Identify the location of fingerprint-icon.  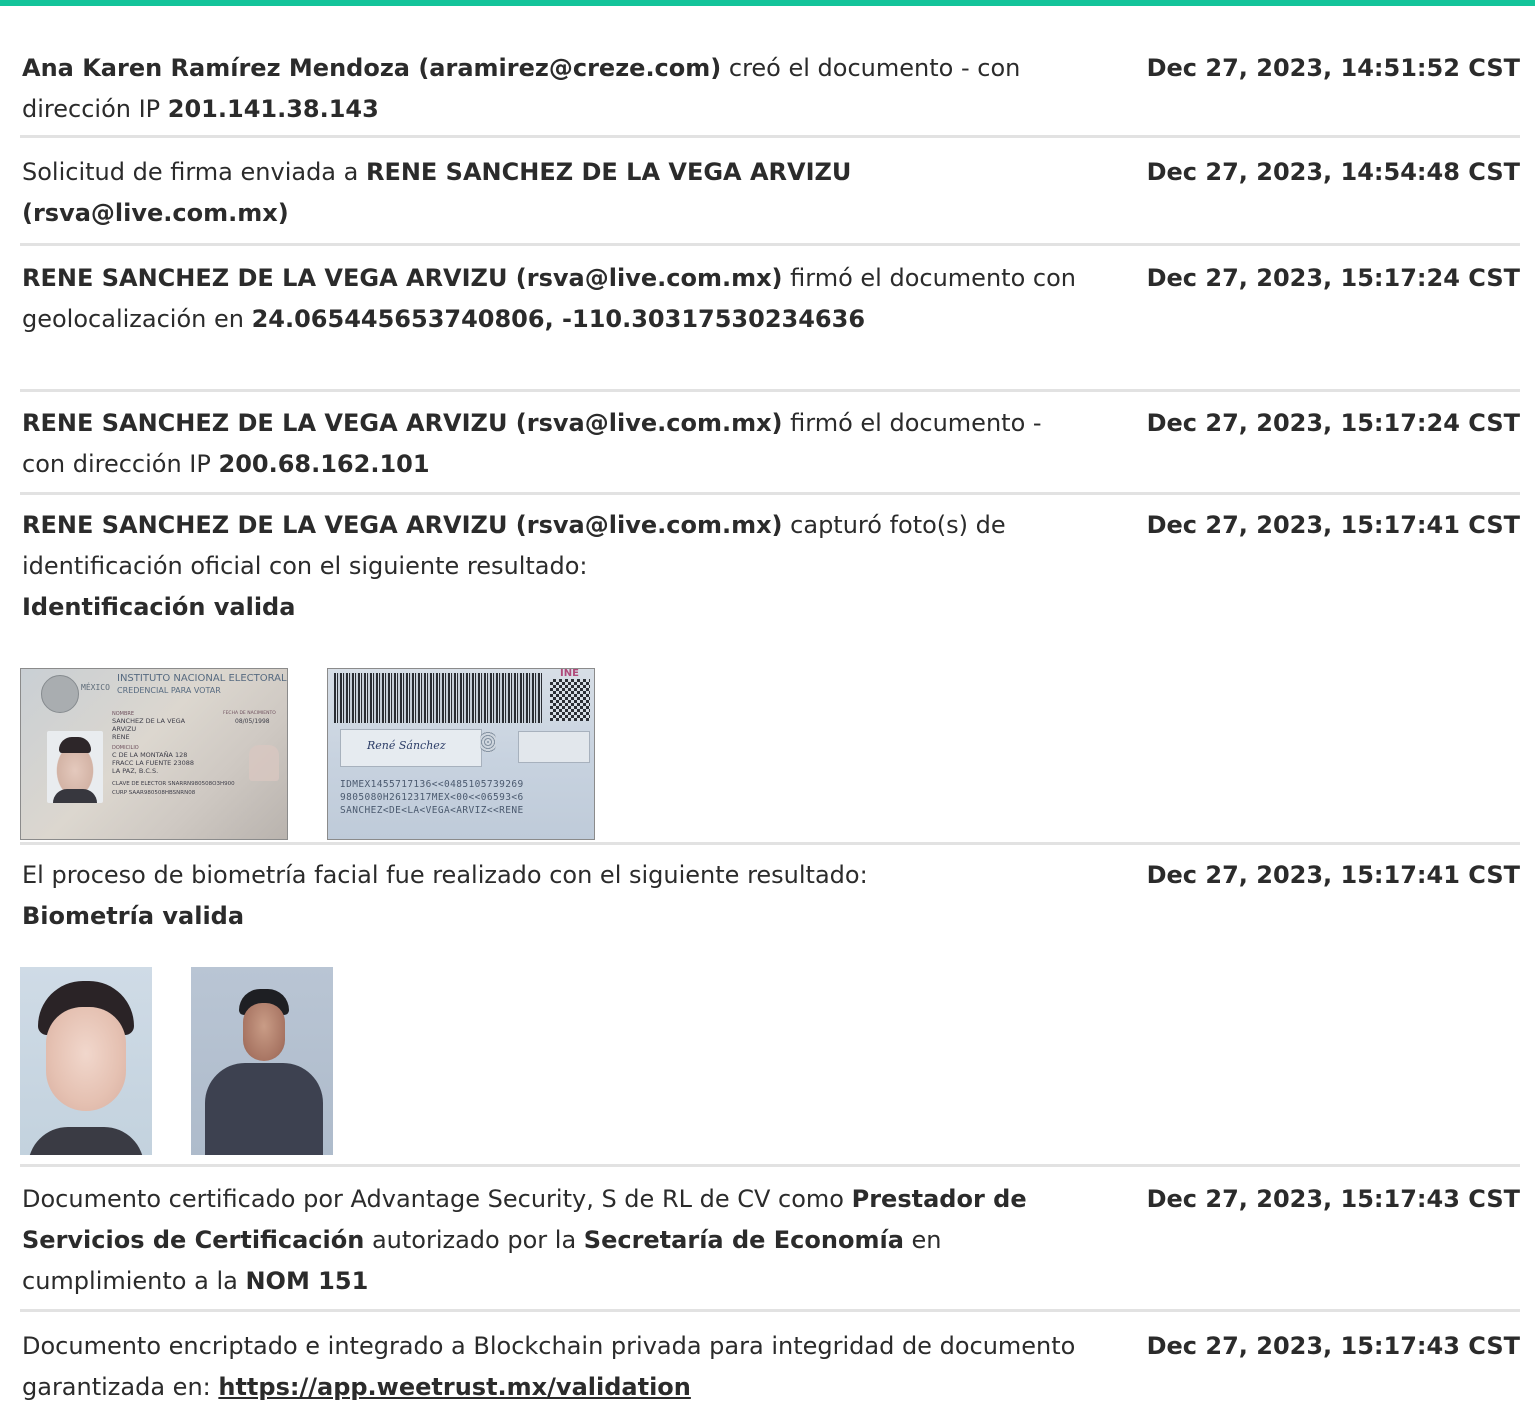
(488, 742).